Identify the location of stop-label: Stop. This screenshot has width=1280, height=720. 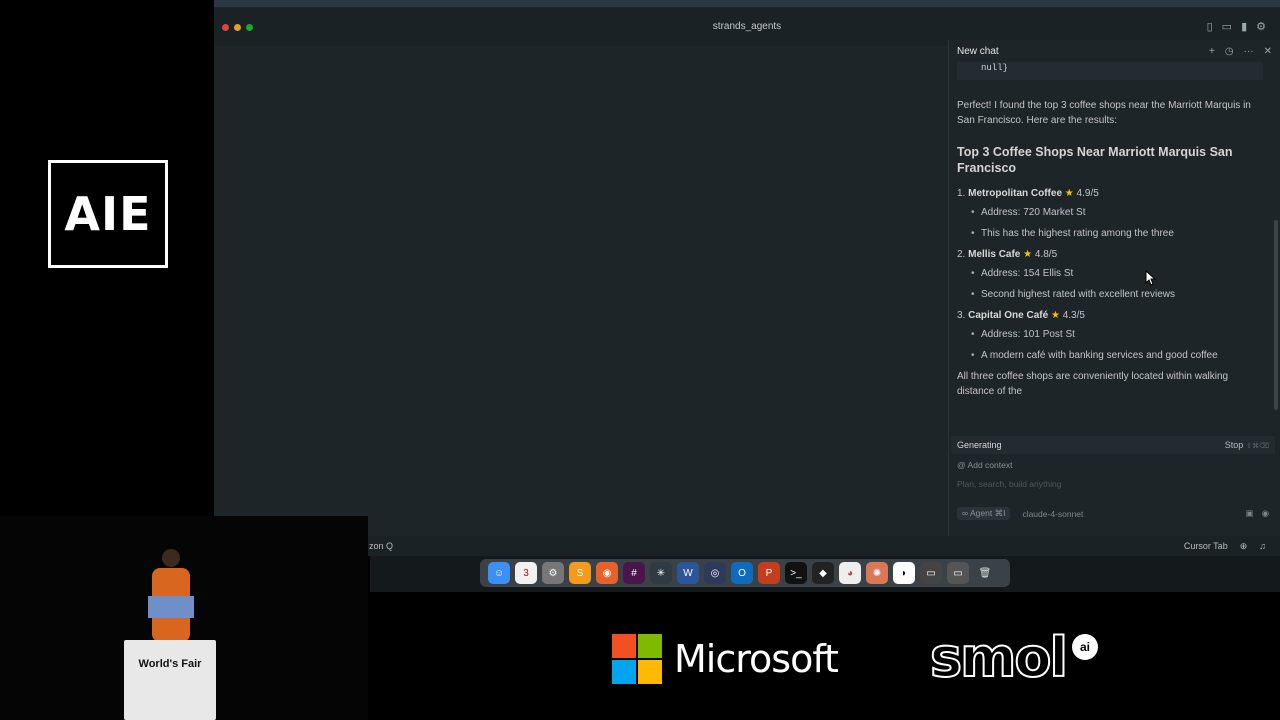
(1234, 445).